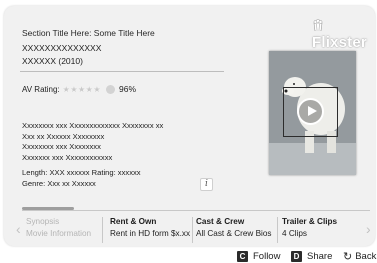 This screenshot has height=263, width=377. Describe the element at coordinates (348, 257) in the screenshot. I see `back-icon: ↻` at that location.